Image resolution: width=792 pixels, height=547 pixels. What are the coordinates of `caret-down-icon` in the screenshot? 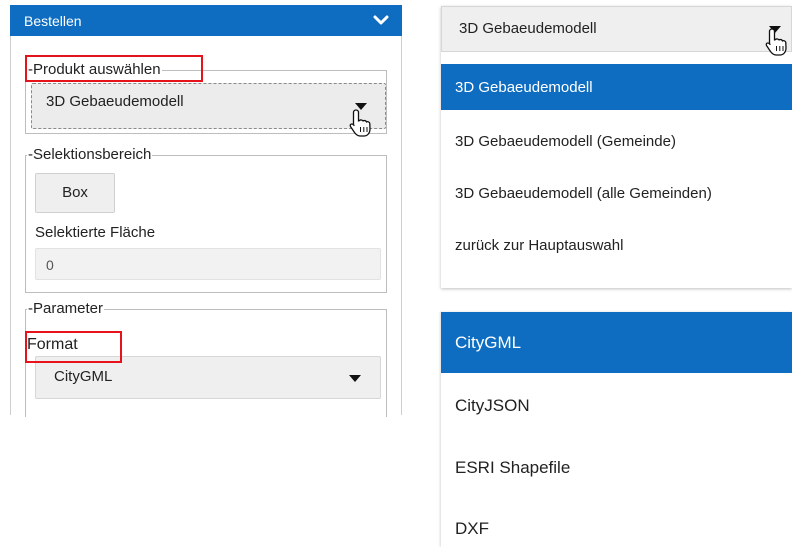 It's located at (355, 378).